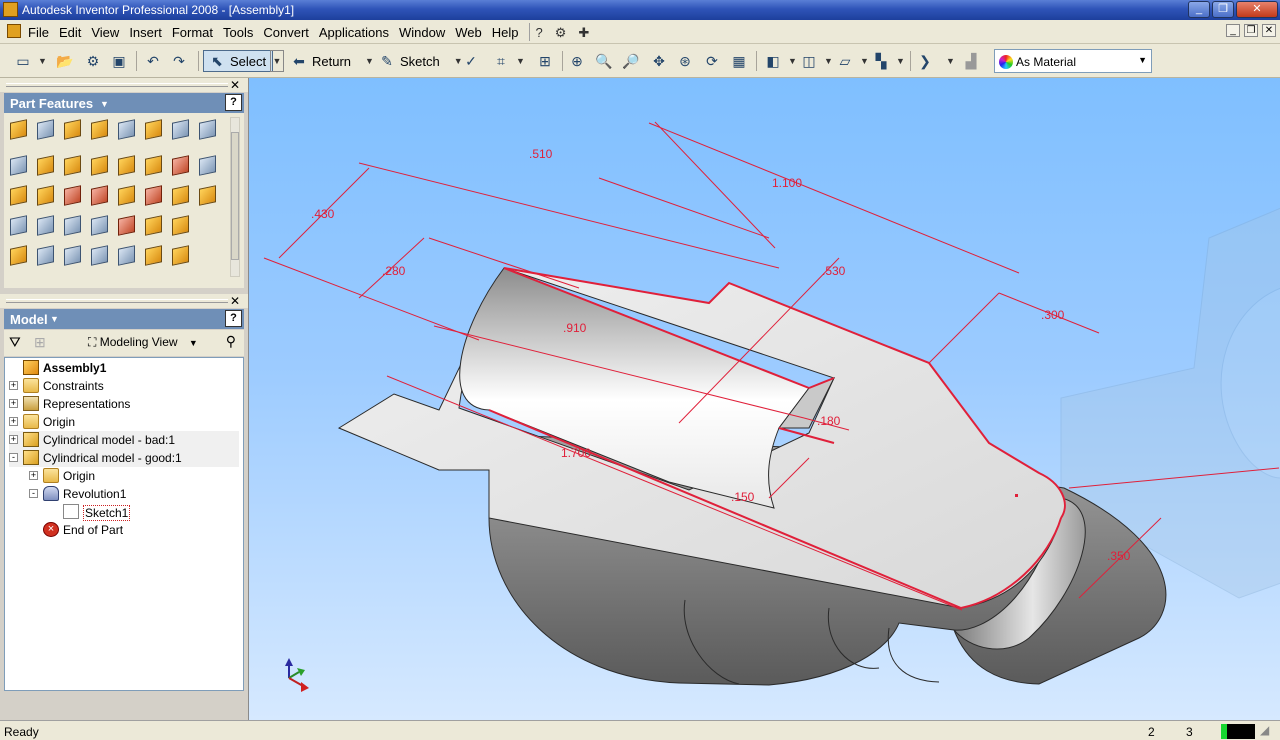 The height and width of the screenshot is (740, 1280). I want to click on part-features-header: Part Features ▼ ?, so click(124, 103).